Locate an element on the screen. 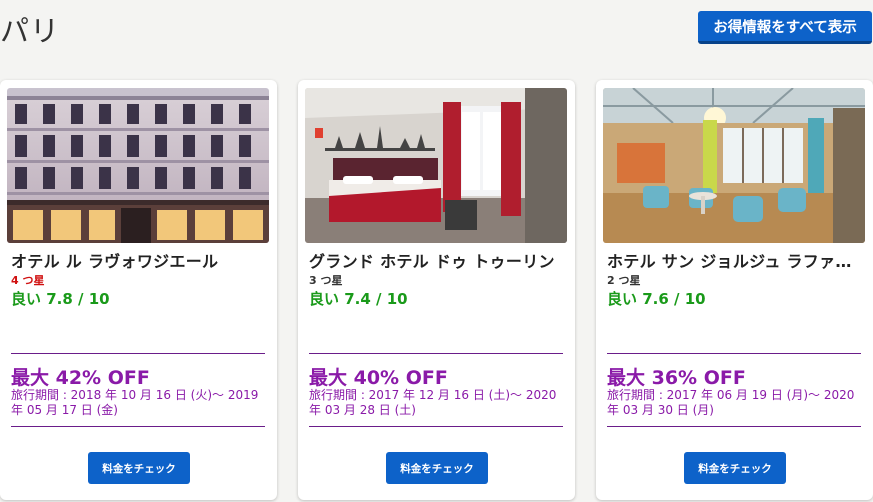  star-rating: 3 つ星 is located at coordinates (326, 280).